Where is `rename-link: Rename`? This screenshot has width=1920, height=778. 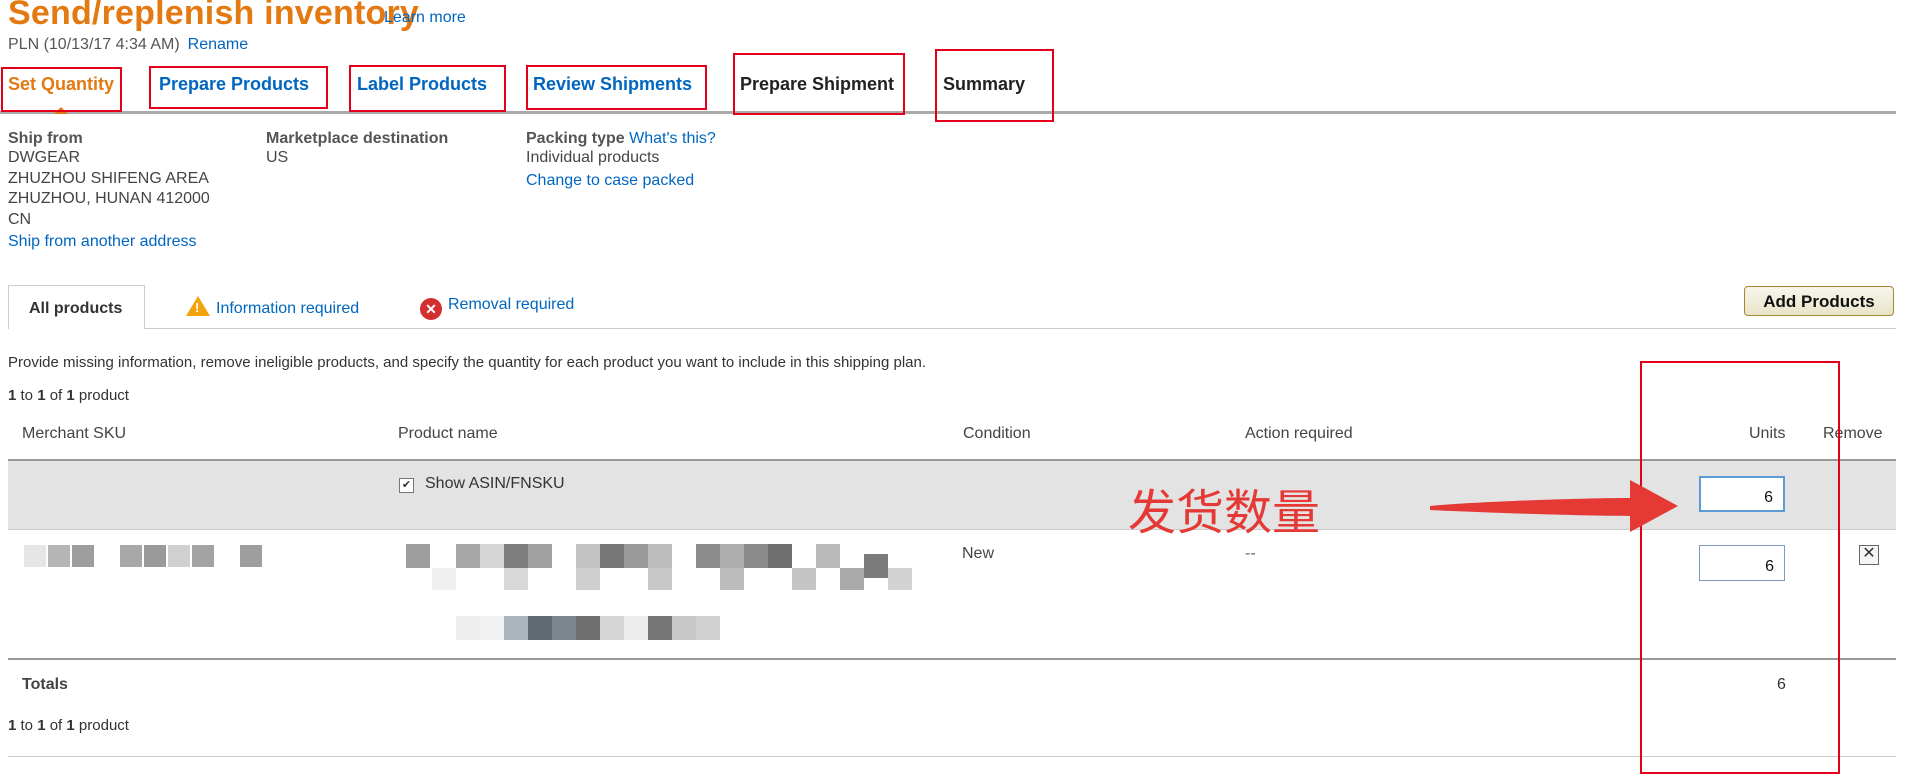
rename-link: Rename is located at coordinates (218, 44).